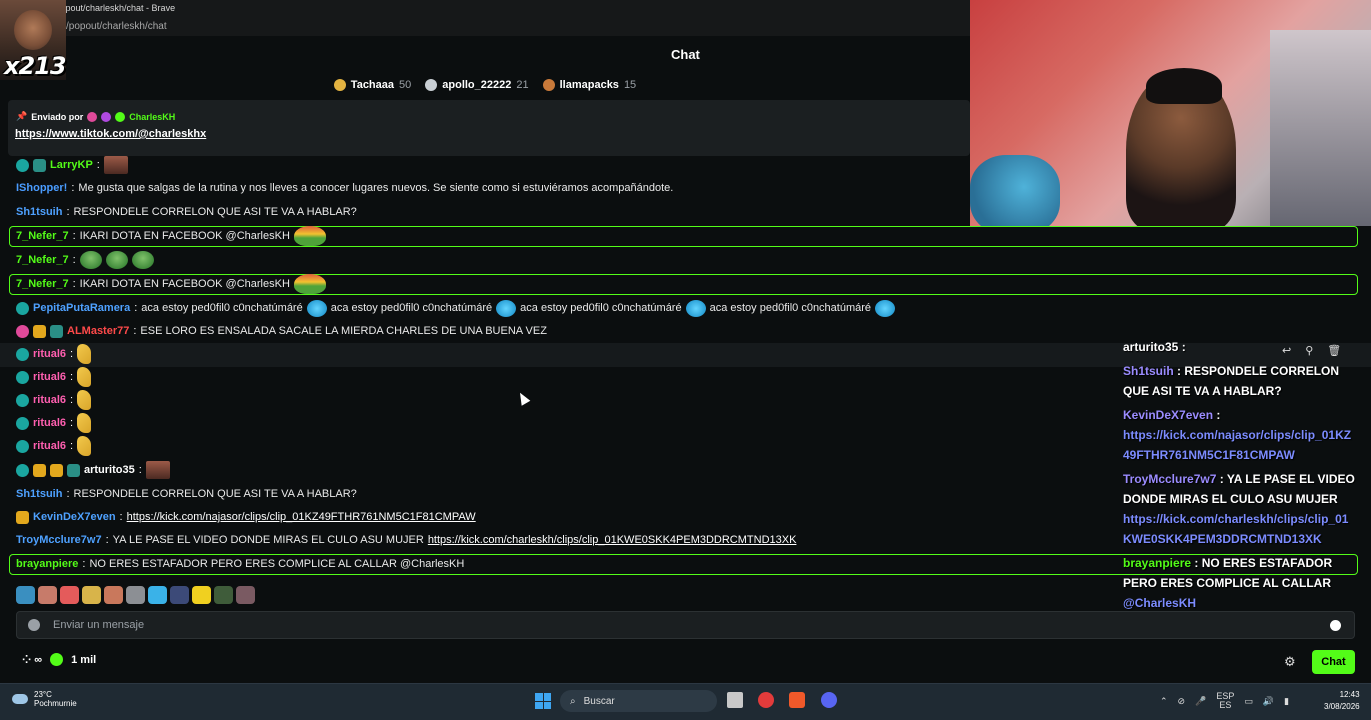 The image size is (1371, 720). I want to click on chevron-up-icon: ⌃, so click(1164, 701).